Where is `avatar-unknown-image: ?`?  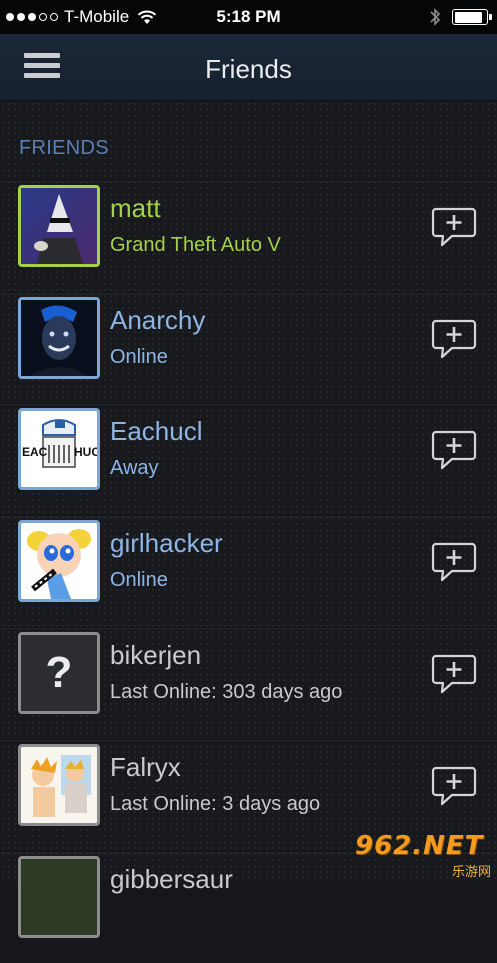
avatar-unknown-image: ? is located at coordinates (59, 673).